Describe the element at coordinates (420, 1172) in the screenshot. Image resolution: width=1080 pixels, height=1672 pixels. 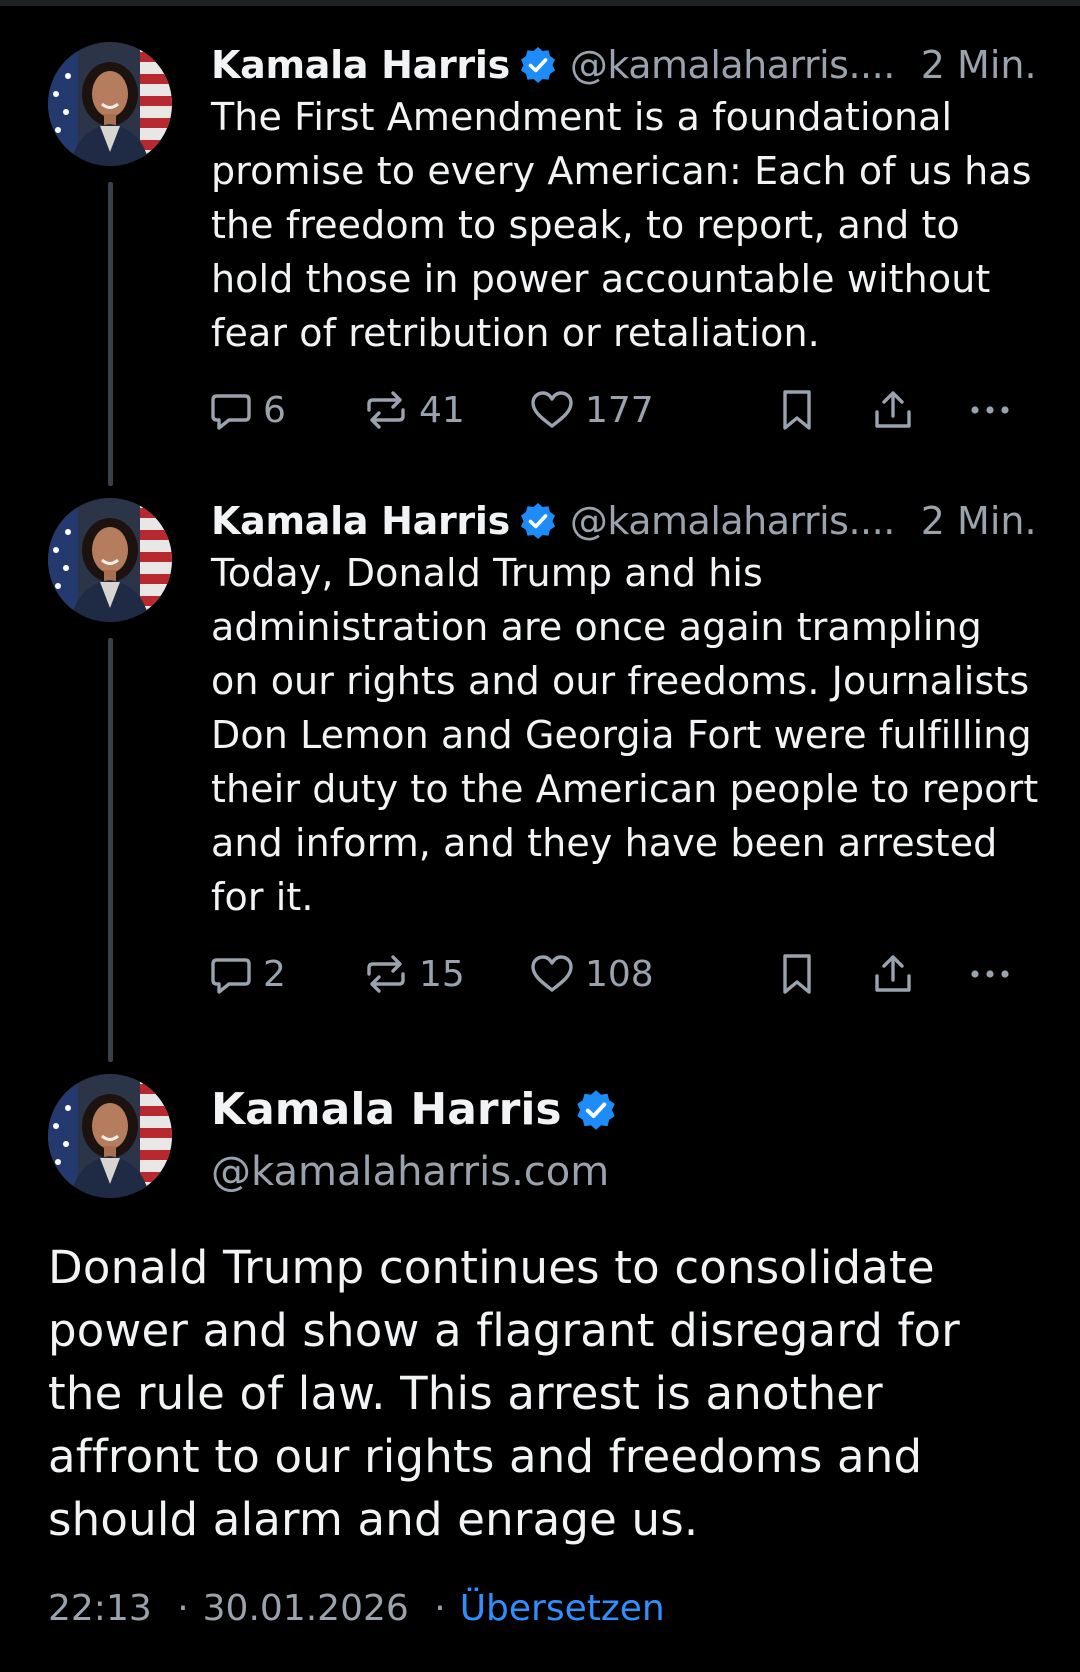
I see `author-handle: @kamalaharris.com` at that location.